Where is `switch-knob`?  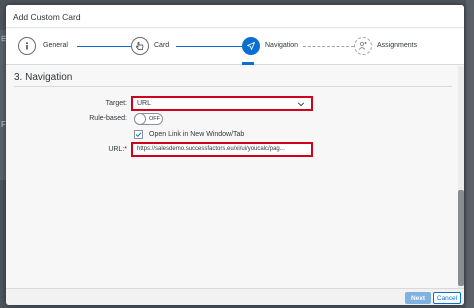 switch-knob is located at coordinates (140, 119).